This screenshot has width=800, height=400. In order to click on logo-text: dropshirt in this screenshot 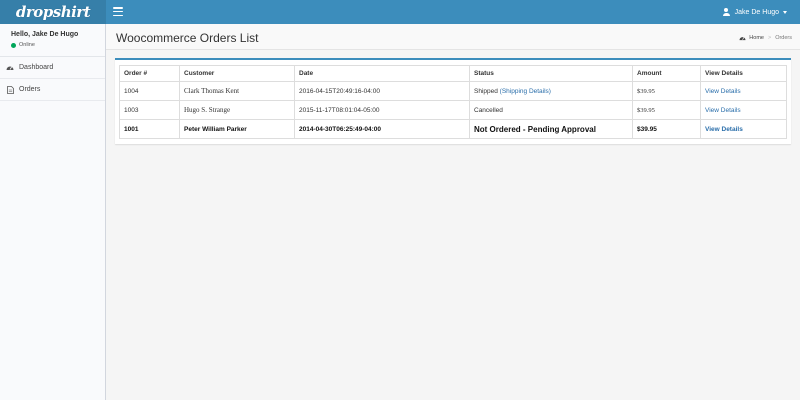, I will do `click(53, 12)`.